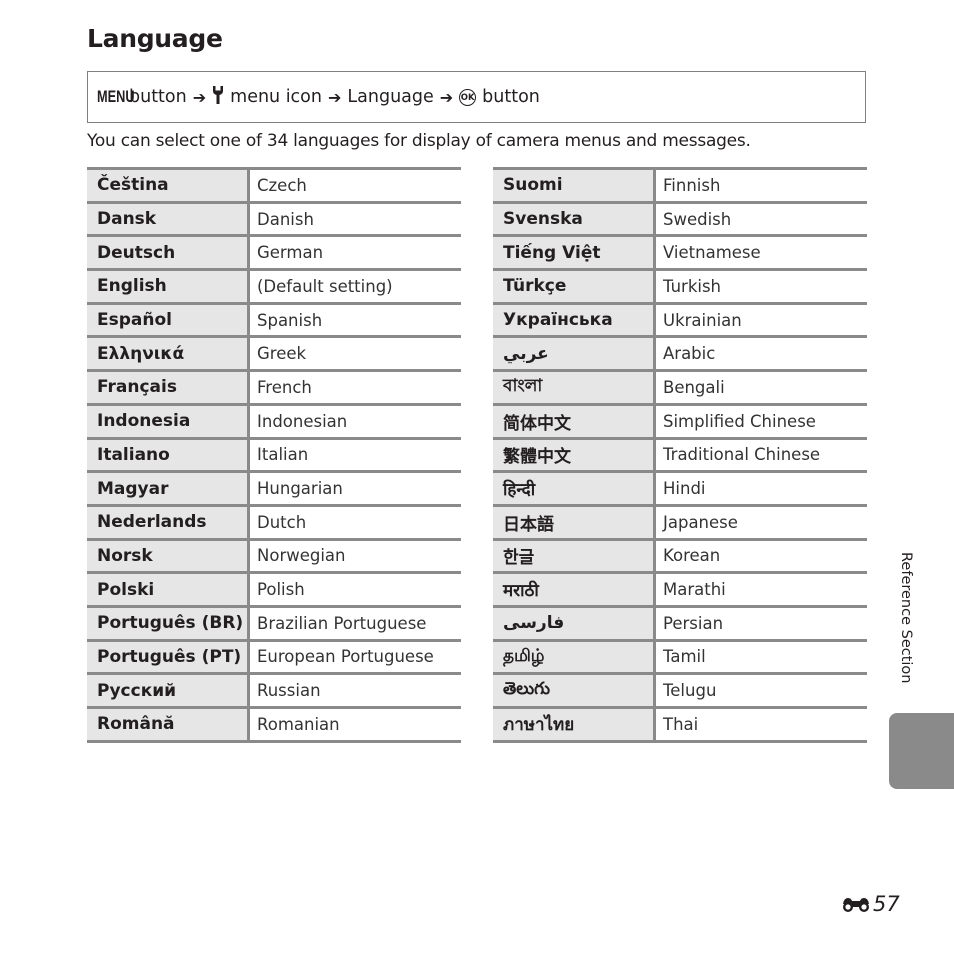 The width and height of the screenshot is (954, 954). Describe the element at coordinates (168, 320) in the screenshot. I see `native-language-name: Español` at that location.